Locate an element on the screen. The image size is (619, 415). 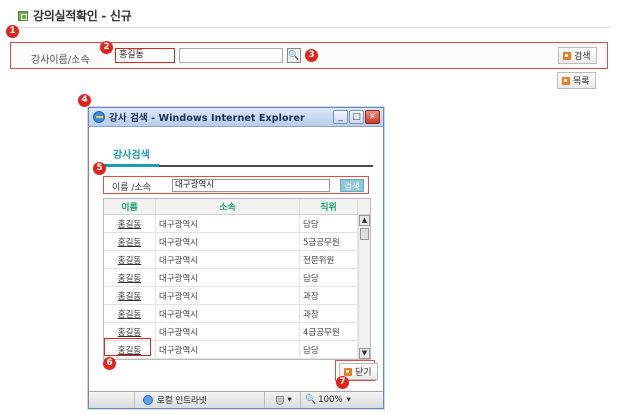
popup-search-button: 검색 is located at coordinates (352, 185).